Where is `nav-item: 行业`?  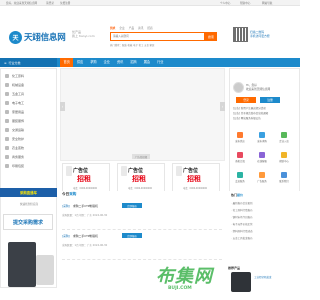 nav-item: 行业 is located at coordinates (160, 62).